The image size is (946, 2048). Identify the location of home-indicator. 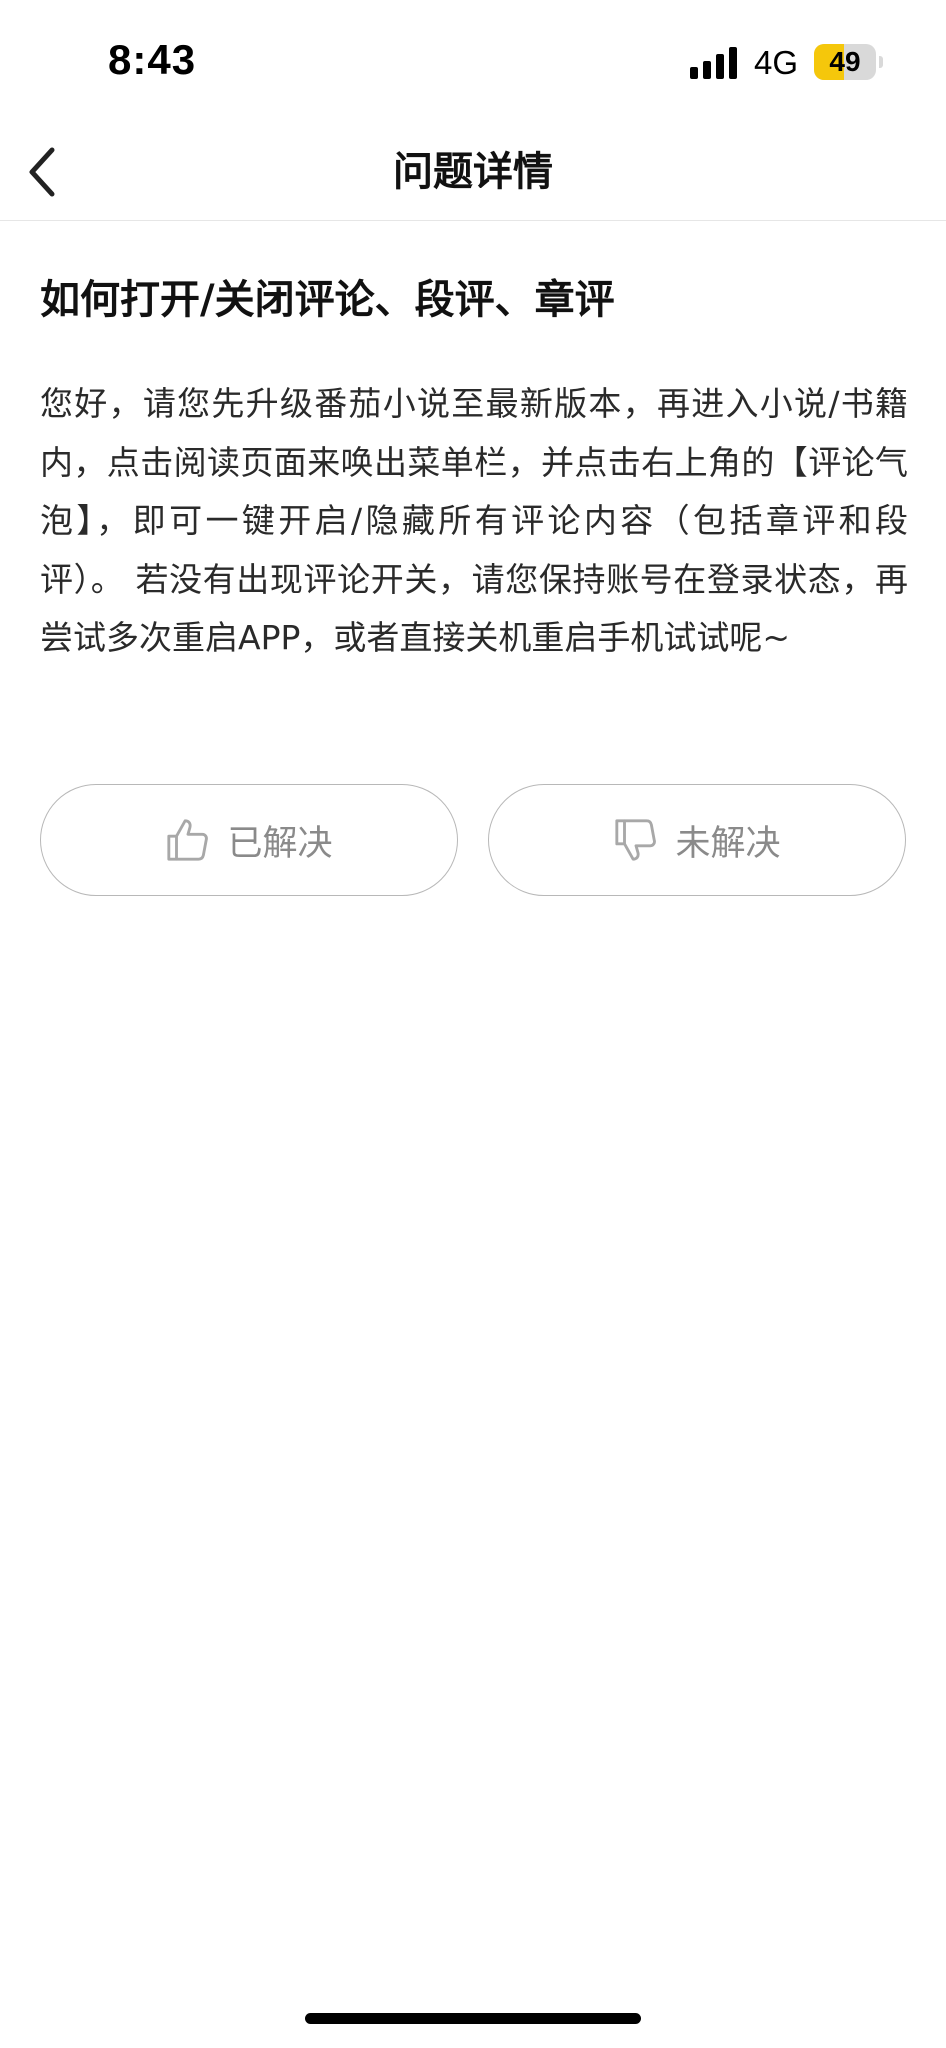
(473, 2018).